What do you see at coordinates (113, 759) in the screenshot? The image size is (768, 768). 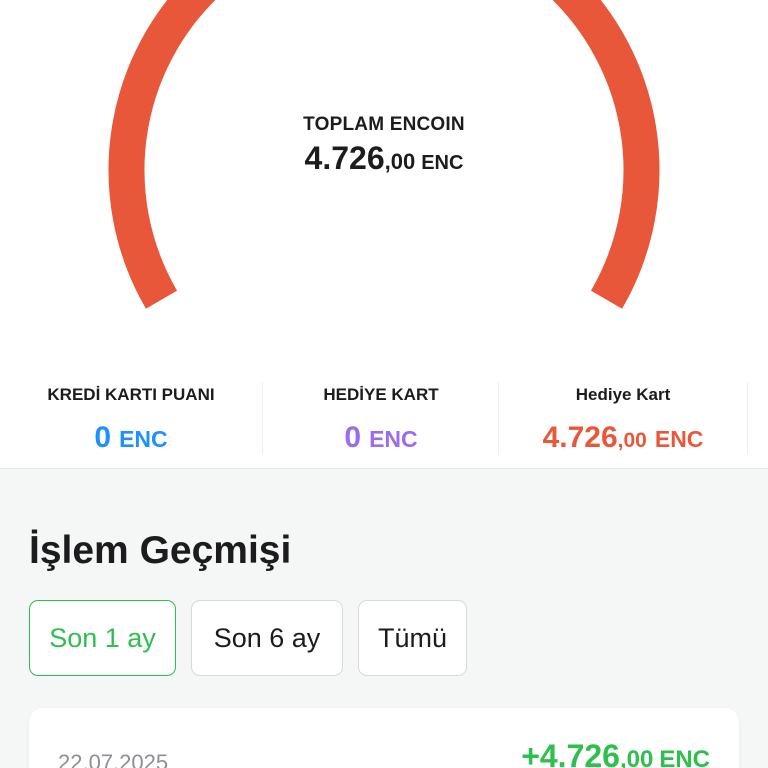 I see `transaction-date: 22.07.2025` at bounding box center [113, 759].